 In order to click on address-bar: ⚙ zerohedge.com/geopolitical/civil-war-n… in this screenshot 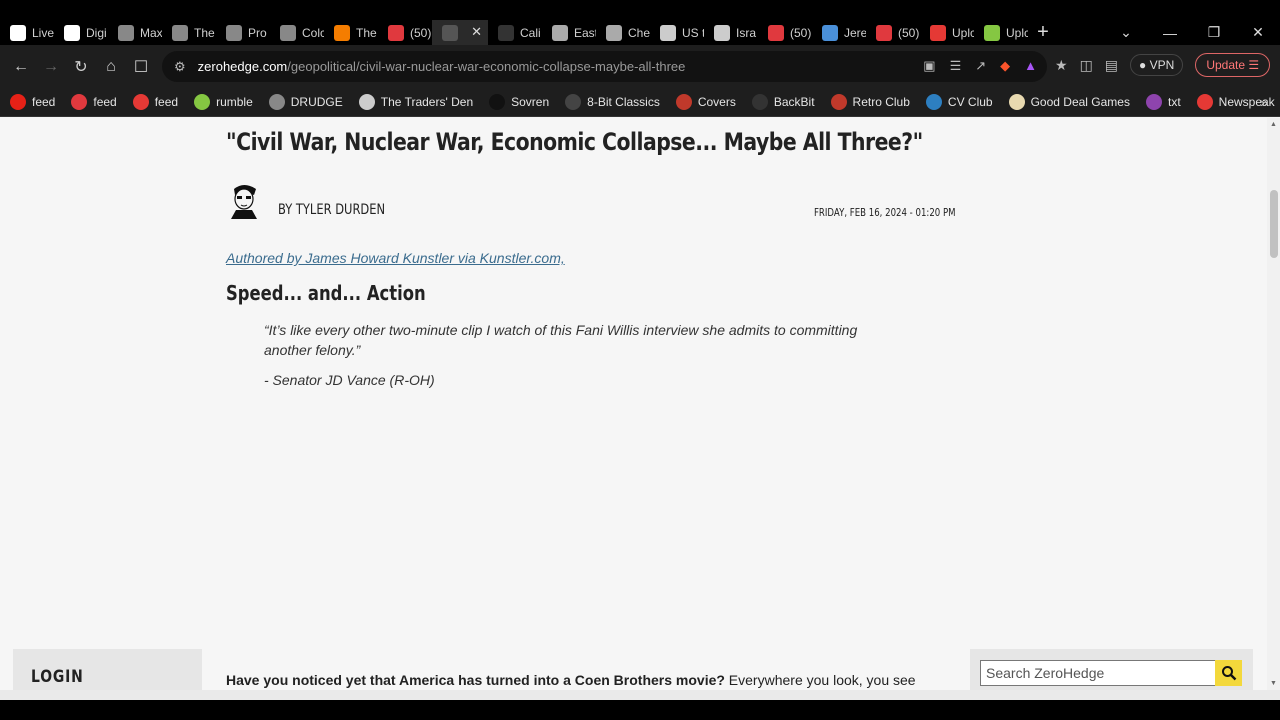, I will do `click(604, 66)`.